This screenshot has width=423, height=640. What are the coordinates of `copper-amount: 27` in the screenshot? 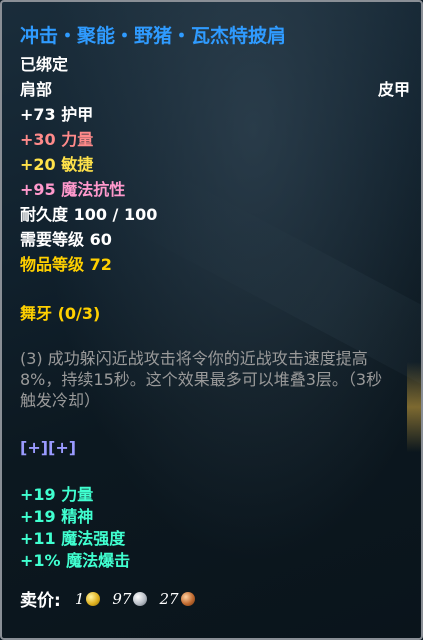 It's located at (169, 598).